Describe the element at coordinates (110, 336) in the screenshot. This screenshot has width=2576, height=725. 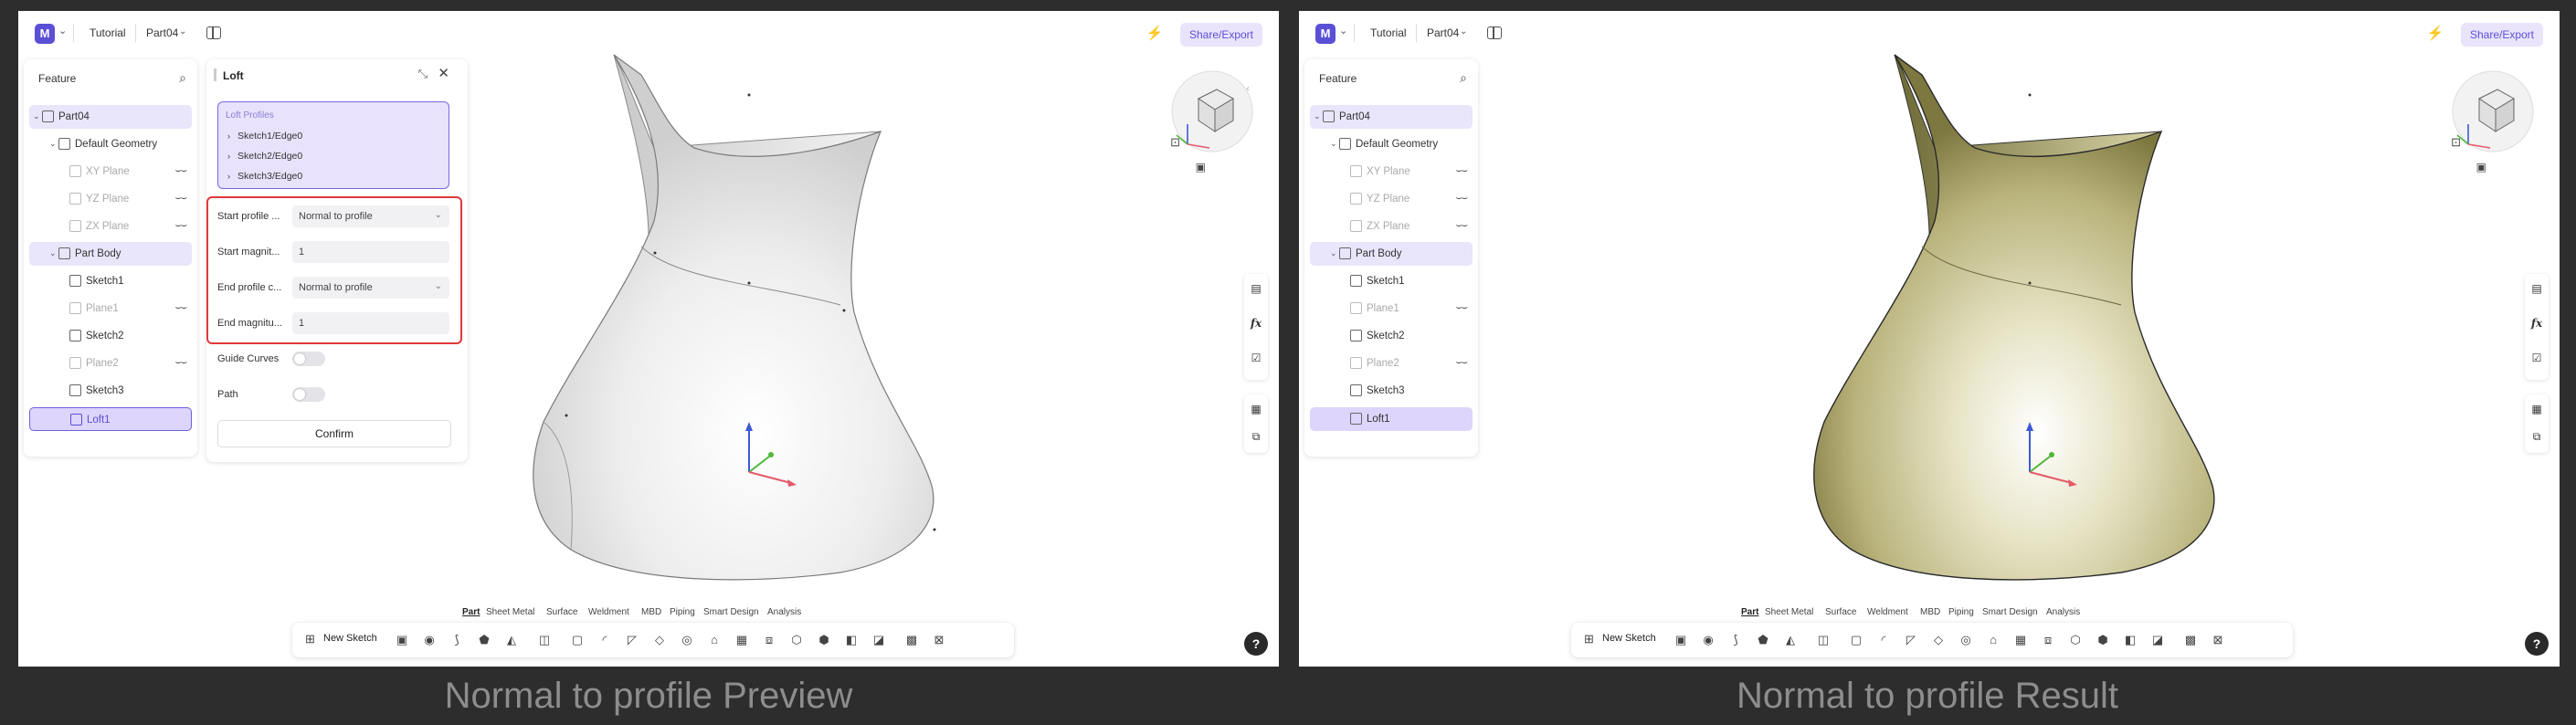
I see `tree-item-sketch2: Sketch2` at that location.